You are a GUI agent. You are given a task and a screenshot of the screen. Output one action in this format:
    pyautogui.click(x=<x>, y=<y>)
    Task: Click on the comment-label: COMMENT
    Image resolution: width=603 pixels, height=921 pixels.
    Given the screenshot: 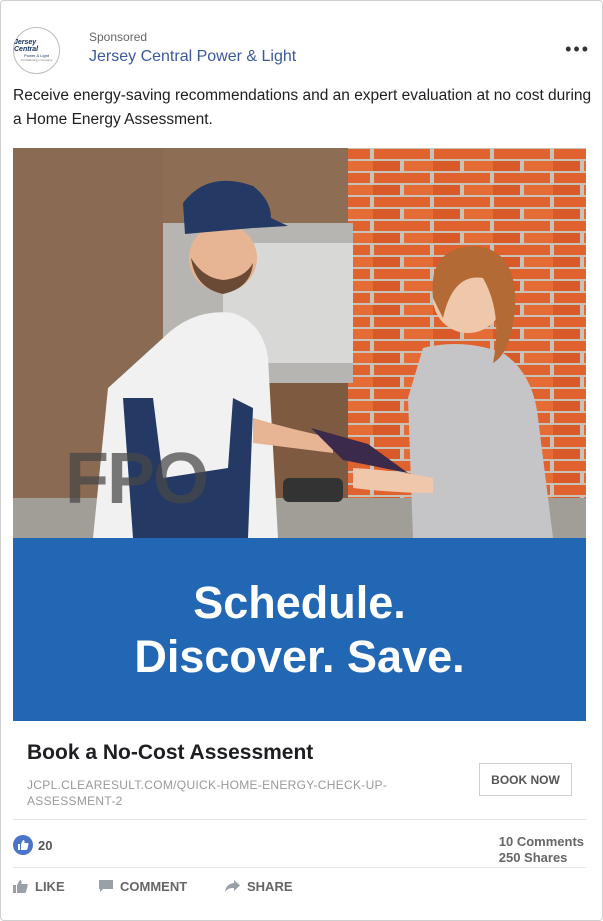 What is the action you would take?
    pyautogui.click(x=154, y=886)
    